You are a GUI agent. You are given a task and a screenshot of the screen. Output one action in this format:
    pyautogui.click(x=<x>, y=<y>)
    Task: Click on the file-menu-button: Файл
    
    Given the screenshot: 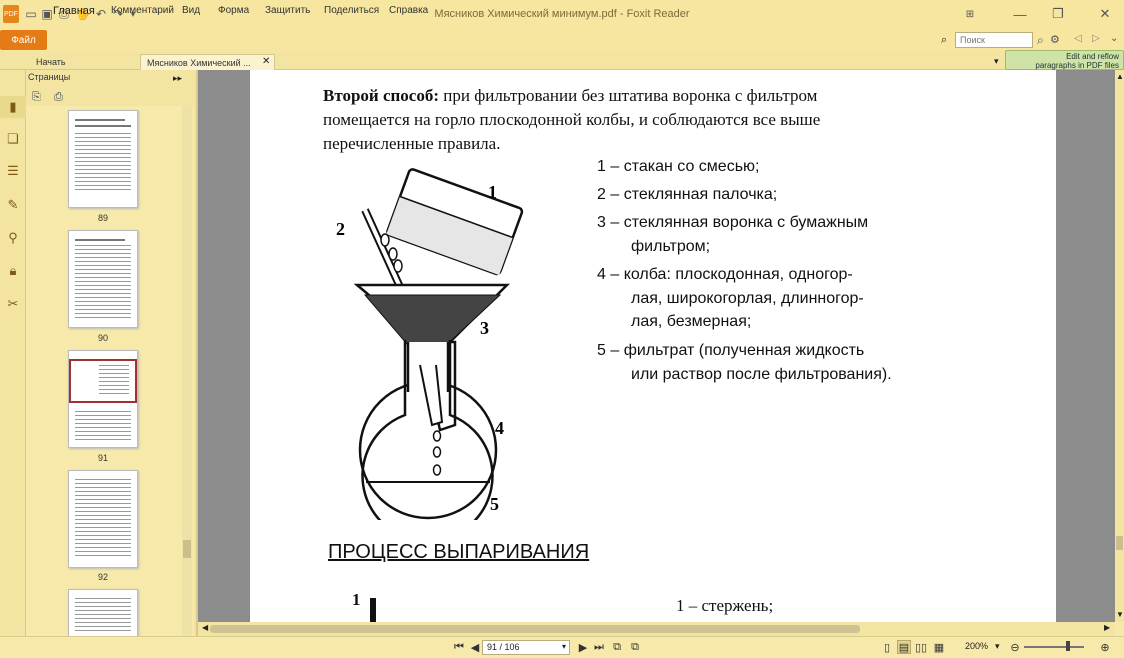 What is the action you would take?
    pyautogui.click(x=23, y=40)
    